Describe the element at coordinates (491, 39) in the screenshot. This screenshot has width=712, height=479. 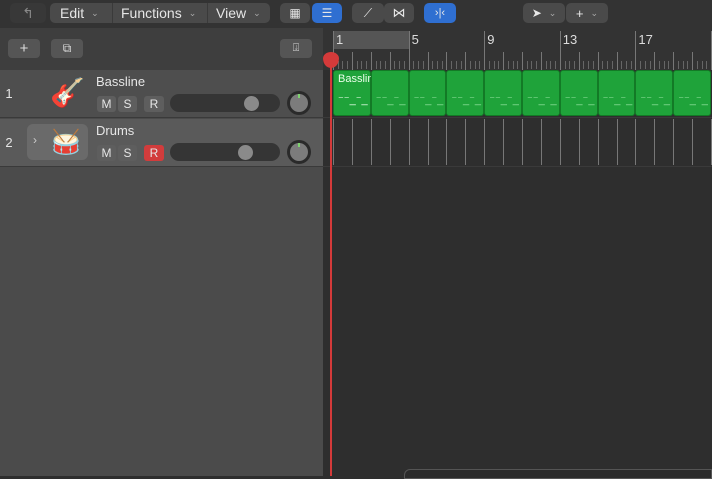
I see `bar-number: 9` at that location.